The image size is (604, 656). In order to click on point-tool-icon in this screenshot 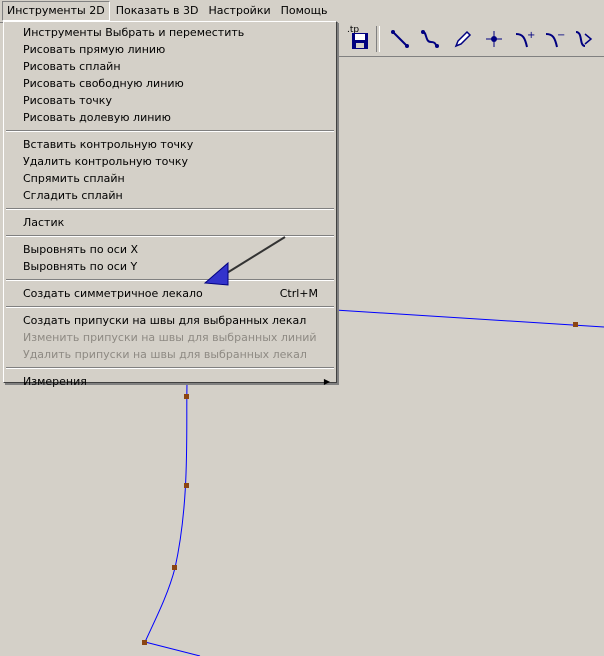, I will do `click(494, 39)`.